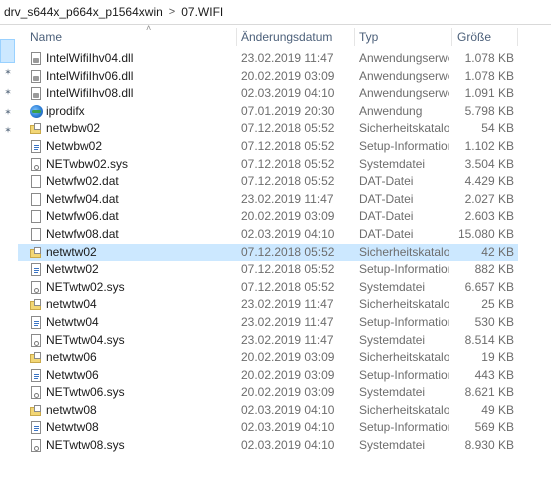 The height and width of the screenshot is (480, 551). Describe the element at coordinates (497, 409) in the screenshot. I see `file-size: 49 KB` at that location.